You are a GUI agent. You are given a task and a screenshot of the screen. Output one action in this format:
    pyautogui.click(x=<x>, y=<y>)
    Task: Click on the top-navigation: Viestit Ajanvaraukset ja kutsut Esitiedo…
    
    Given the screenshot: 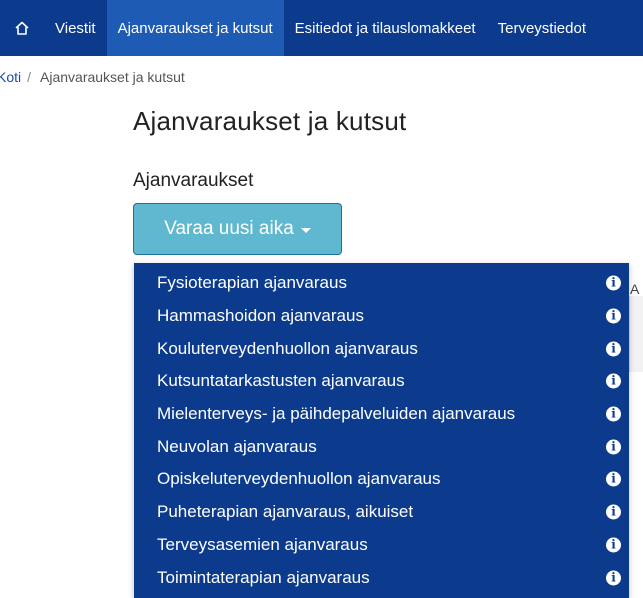 What is the action you would take?
    pyautogui.click(x=321, y=28)
    